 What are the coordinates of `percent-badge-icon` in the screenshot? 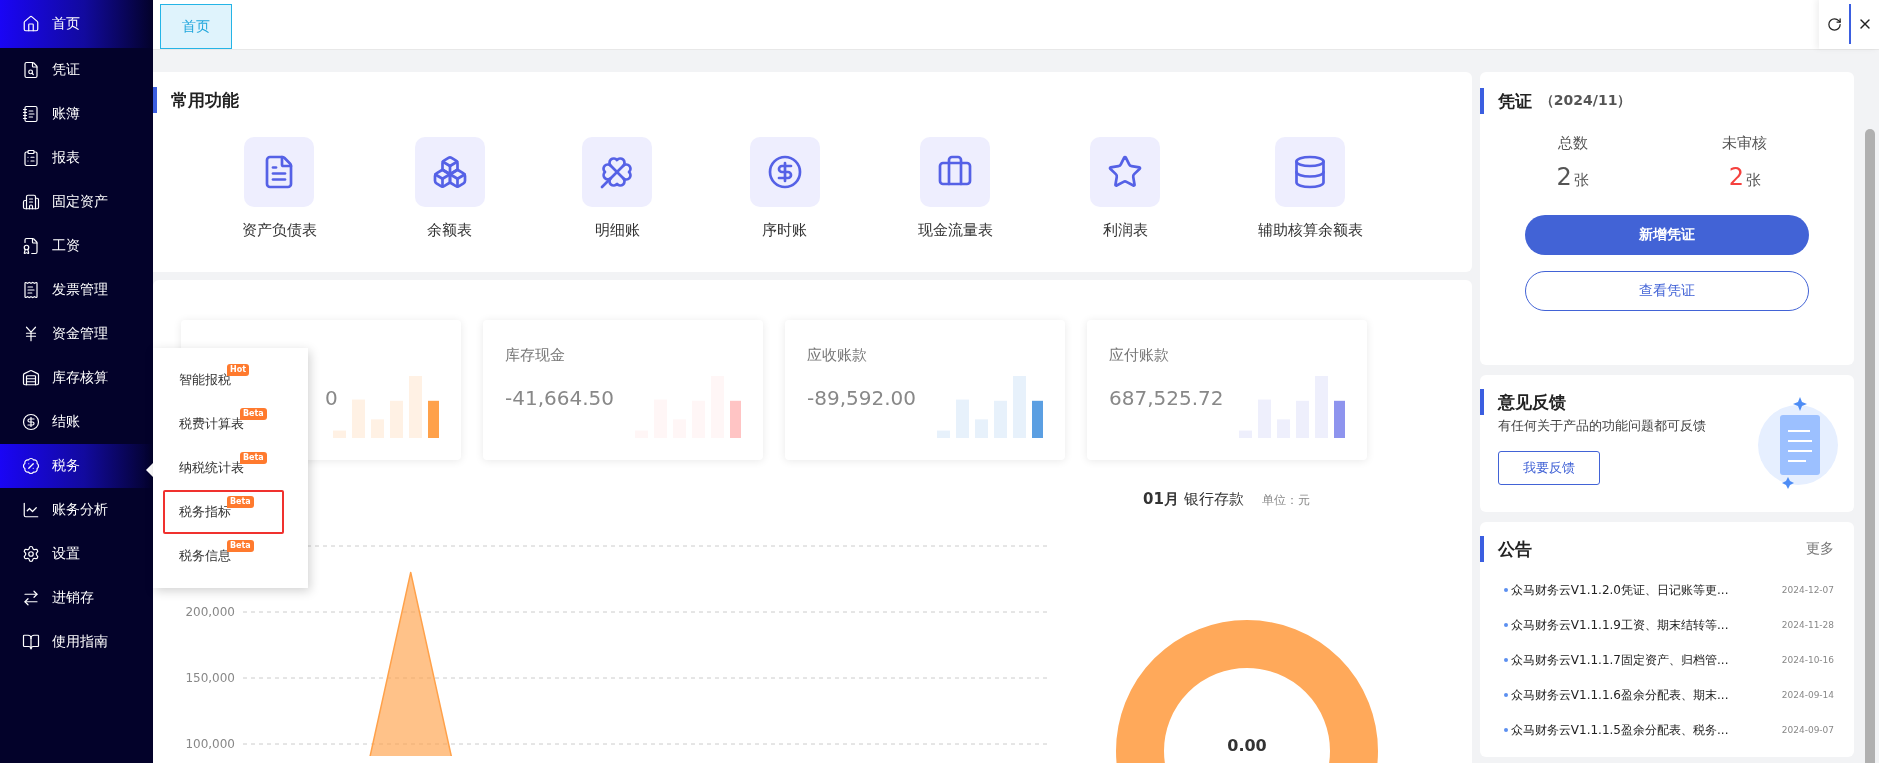 It's located at (31, 466).